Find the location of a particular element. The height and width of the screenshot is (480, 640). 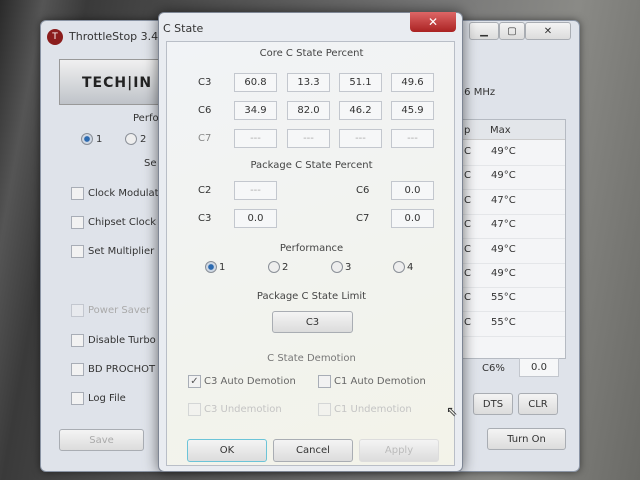

package-c-state-heading: Package C State Percent is located at coordinates (311, 165).